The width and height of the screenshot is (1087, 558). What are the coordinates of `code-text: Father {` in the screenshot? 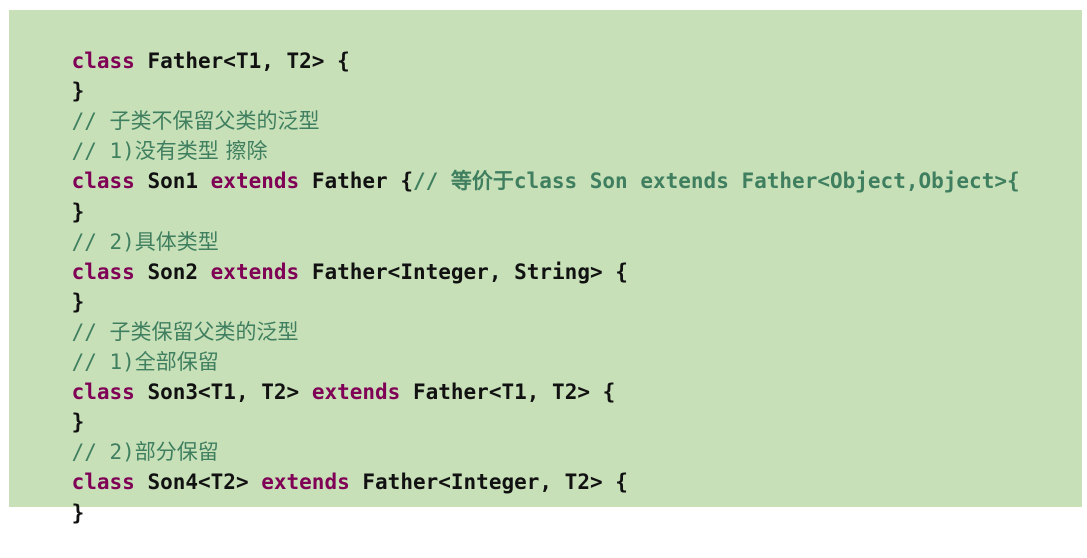 It's located at (356, 181).